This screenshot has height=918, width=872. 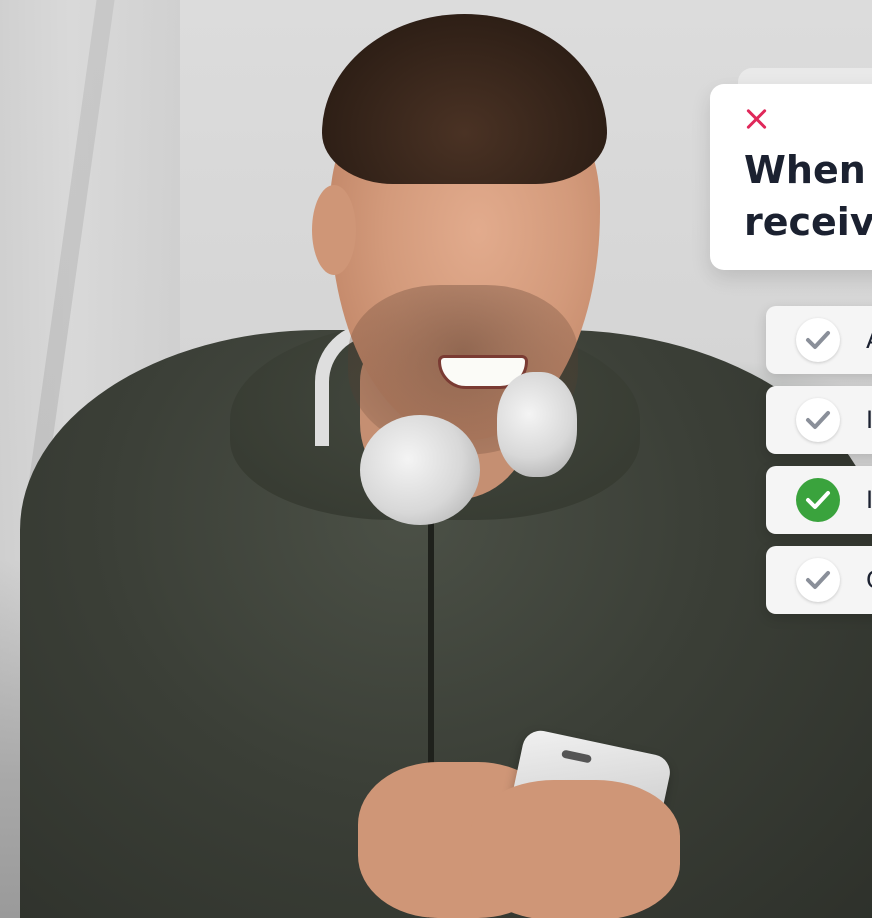 What do you see at coordinates (575, 849) in the screenshot?
I see `hand-right` at bounding box center [575, 849].